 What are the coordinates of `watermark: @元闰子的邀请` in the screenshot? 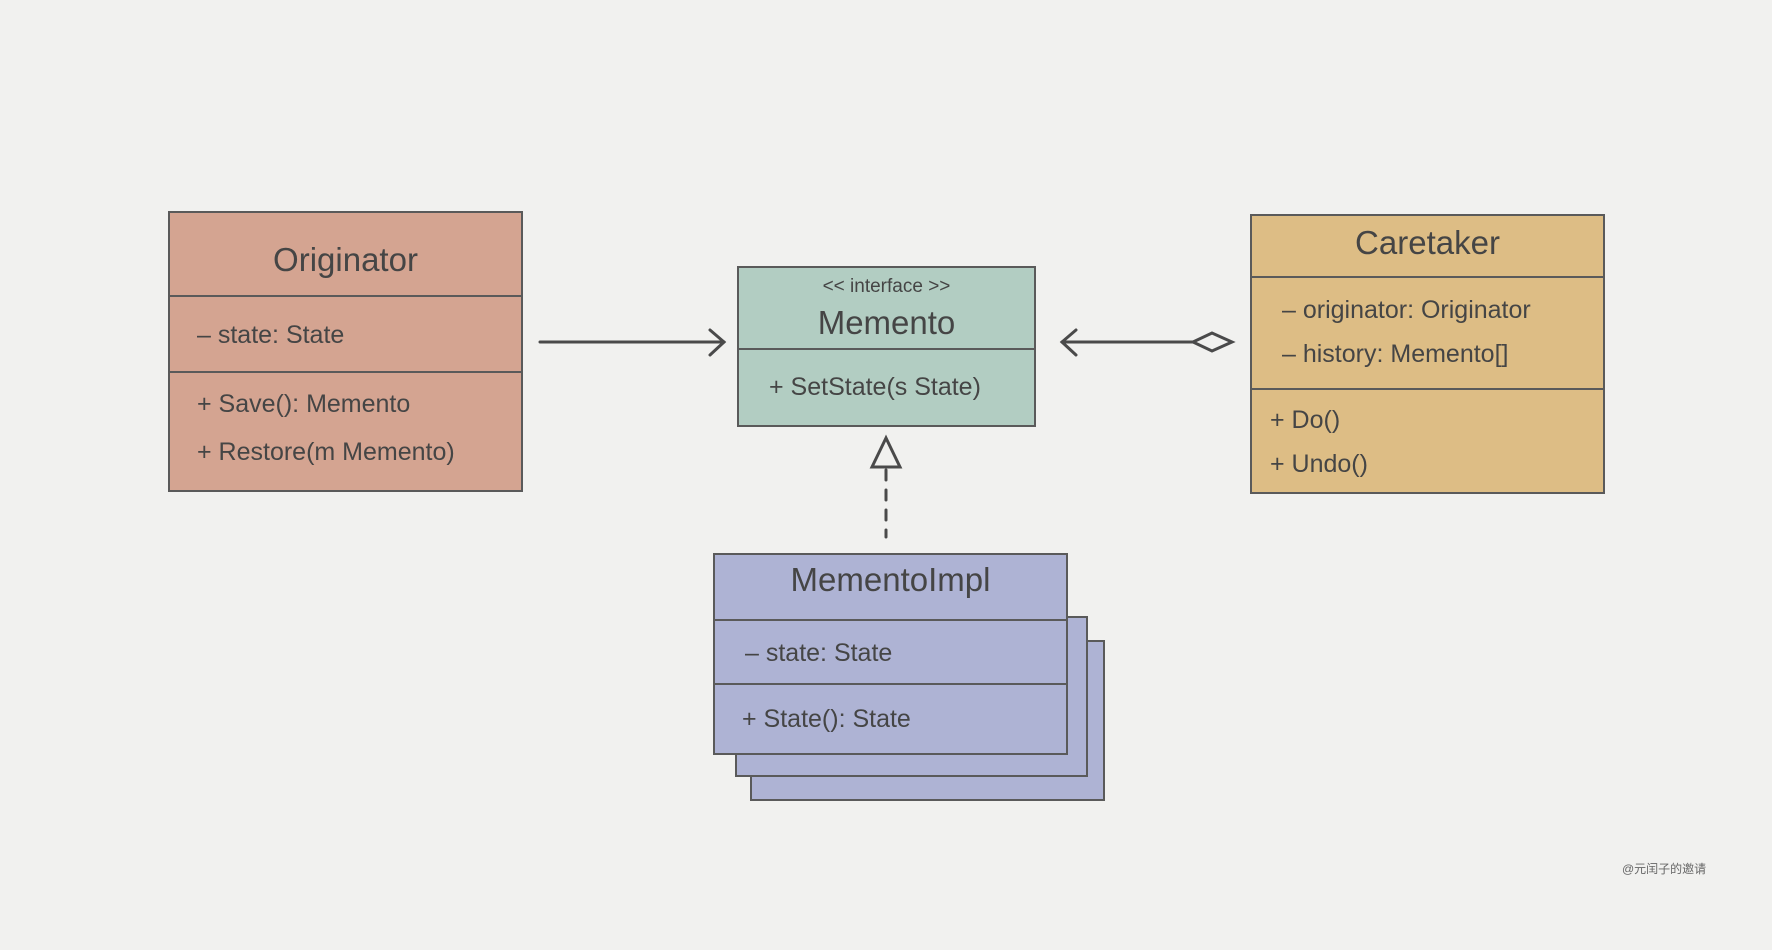 It's located at (1664, 869).